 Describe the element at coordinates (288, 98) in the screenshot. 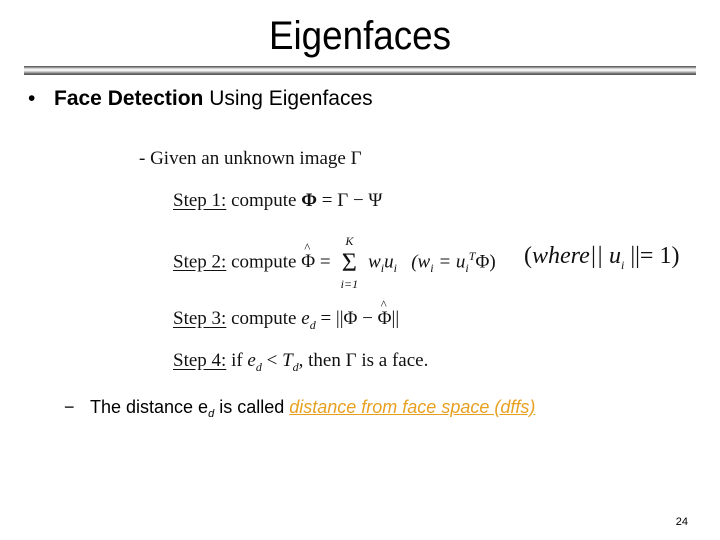

I see `bullet-rest-text: Using Eigenfaces` at that location.